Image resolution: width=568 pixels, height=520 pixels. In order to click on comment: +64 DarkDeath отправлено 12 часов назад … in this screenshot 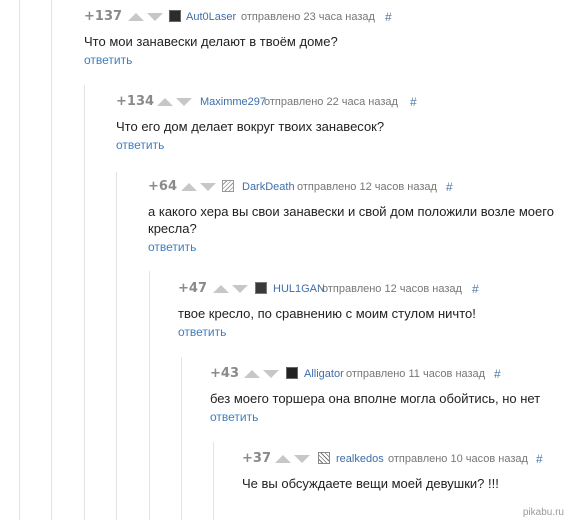, I will do `click(353, 216)`.